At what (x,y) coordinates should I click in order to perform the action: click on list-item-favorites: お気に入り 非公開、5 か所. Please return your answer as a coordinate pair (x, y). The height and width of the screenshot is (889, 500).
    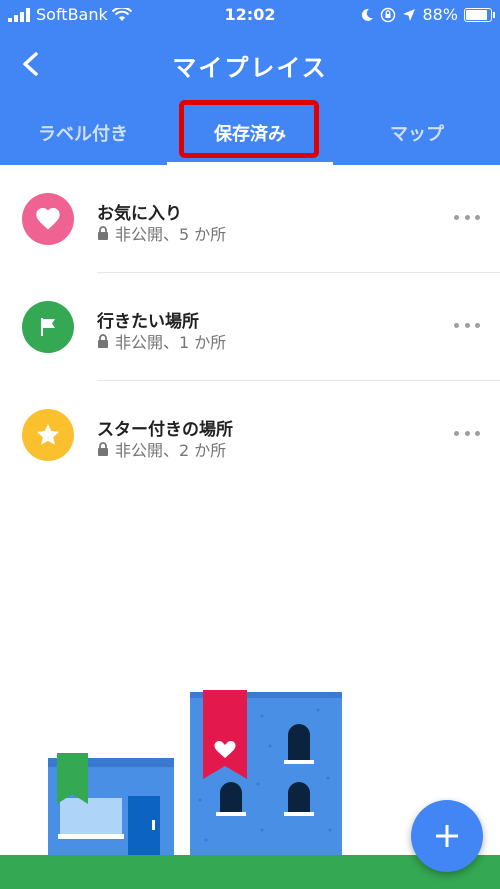
    Looking at the image, I should click on (250, 219).